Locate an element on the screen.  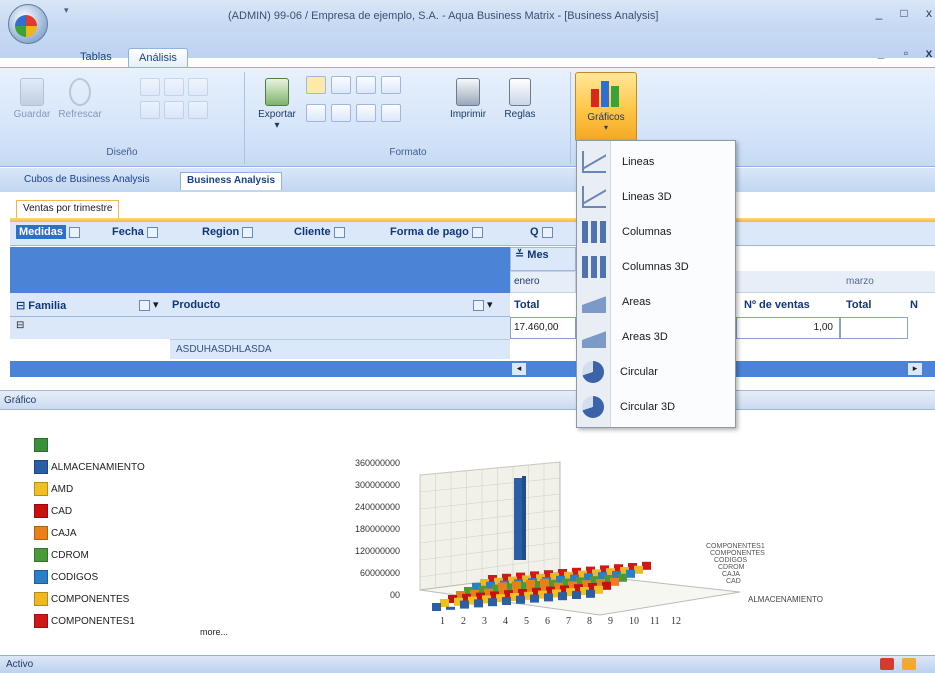
y-tick-label: 300000000 is located at coordinates (377, 485).